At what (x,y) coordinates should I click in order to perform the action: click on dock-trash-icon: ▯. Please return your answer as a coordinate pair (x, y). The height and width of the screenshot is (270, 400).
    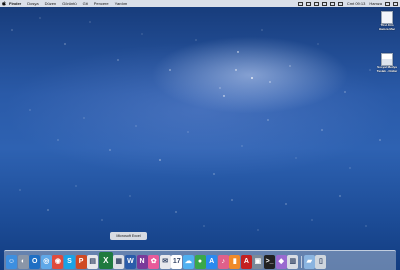
    Looking at the image, I should click on (321, 262).